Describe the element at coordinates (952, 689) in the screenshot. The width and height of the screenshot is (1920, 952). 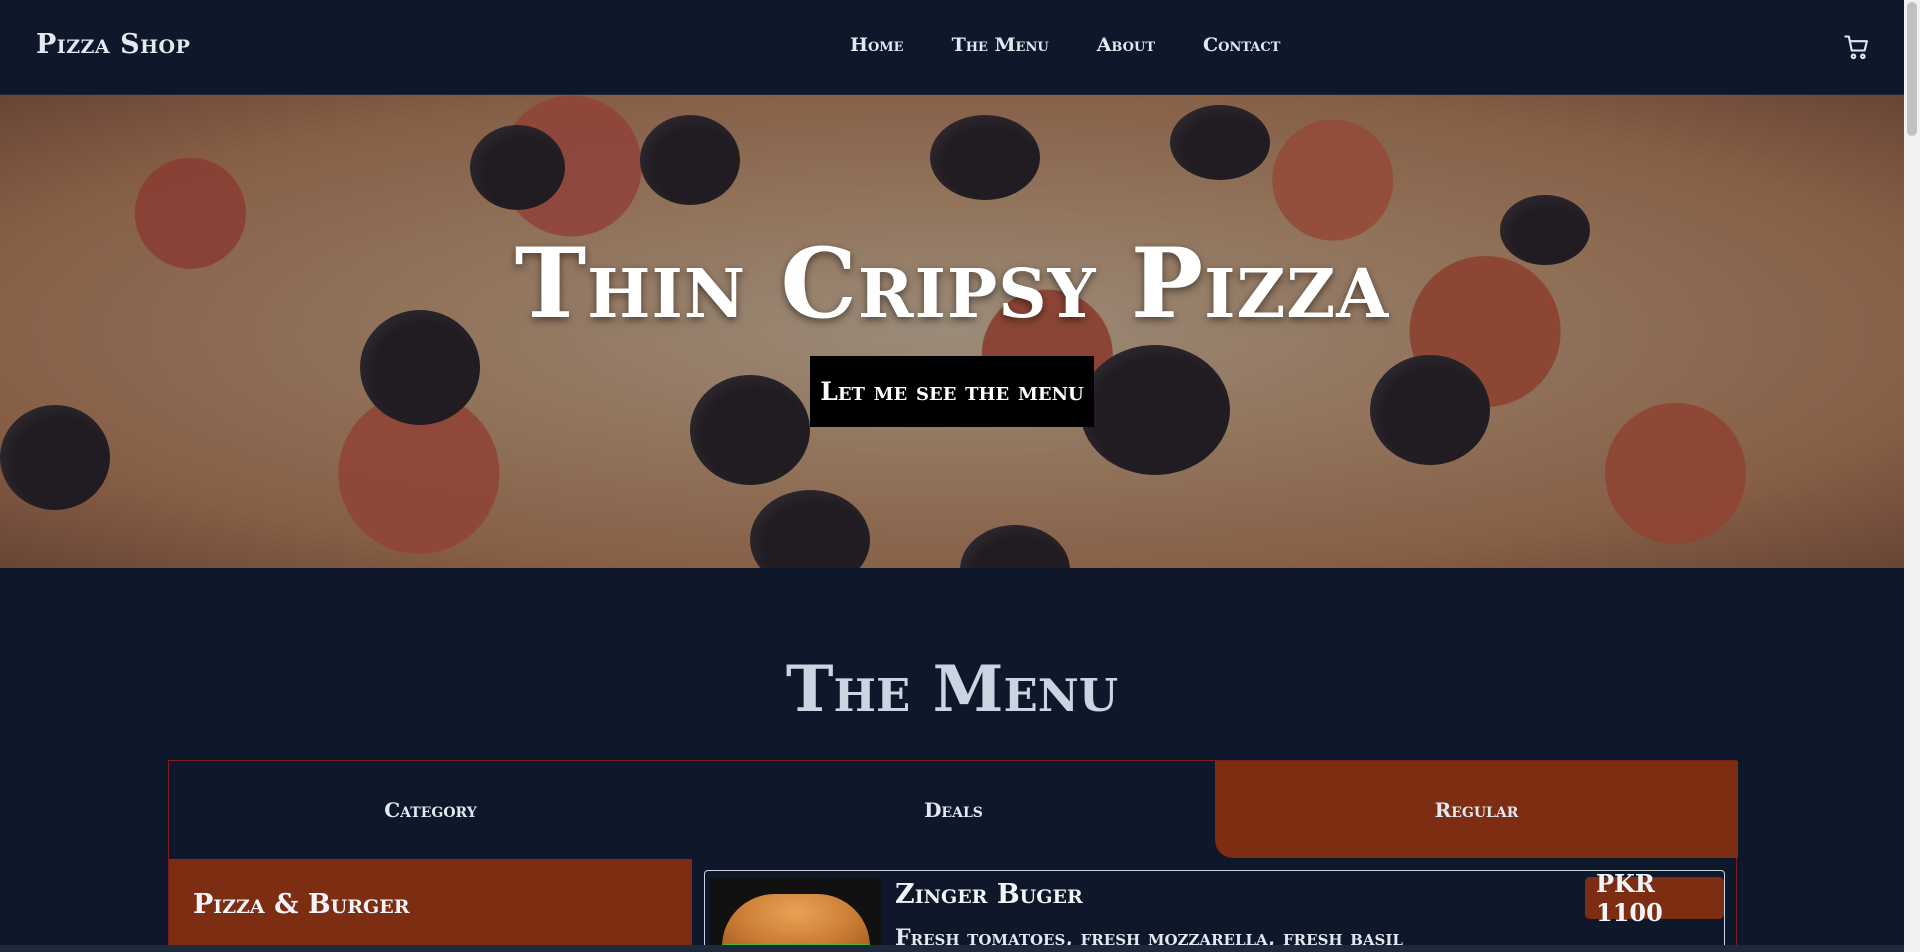
I see `menu-heading: The Menu` at that location.